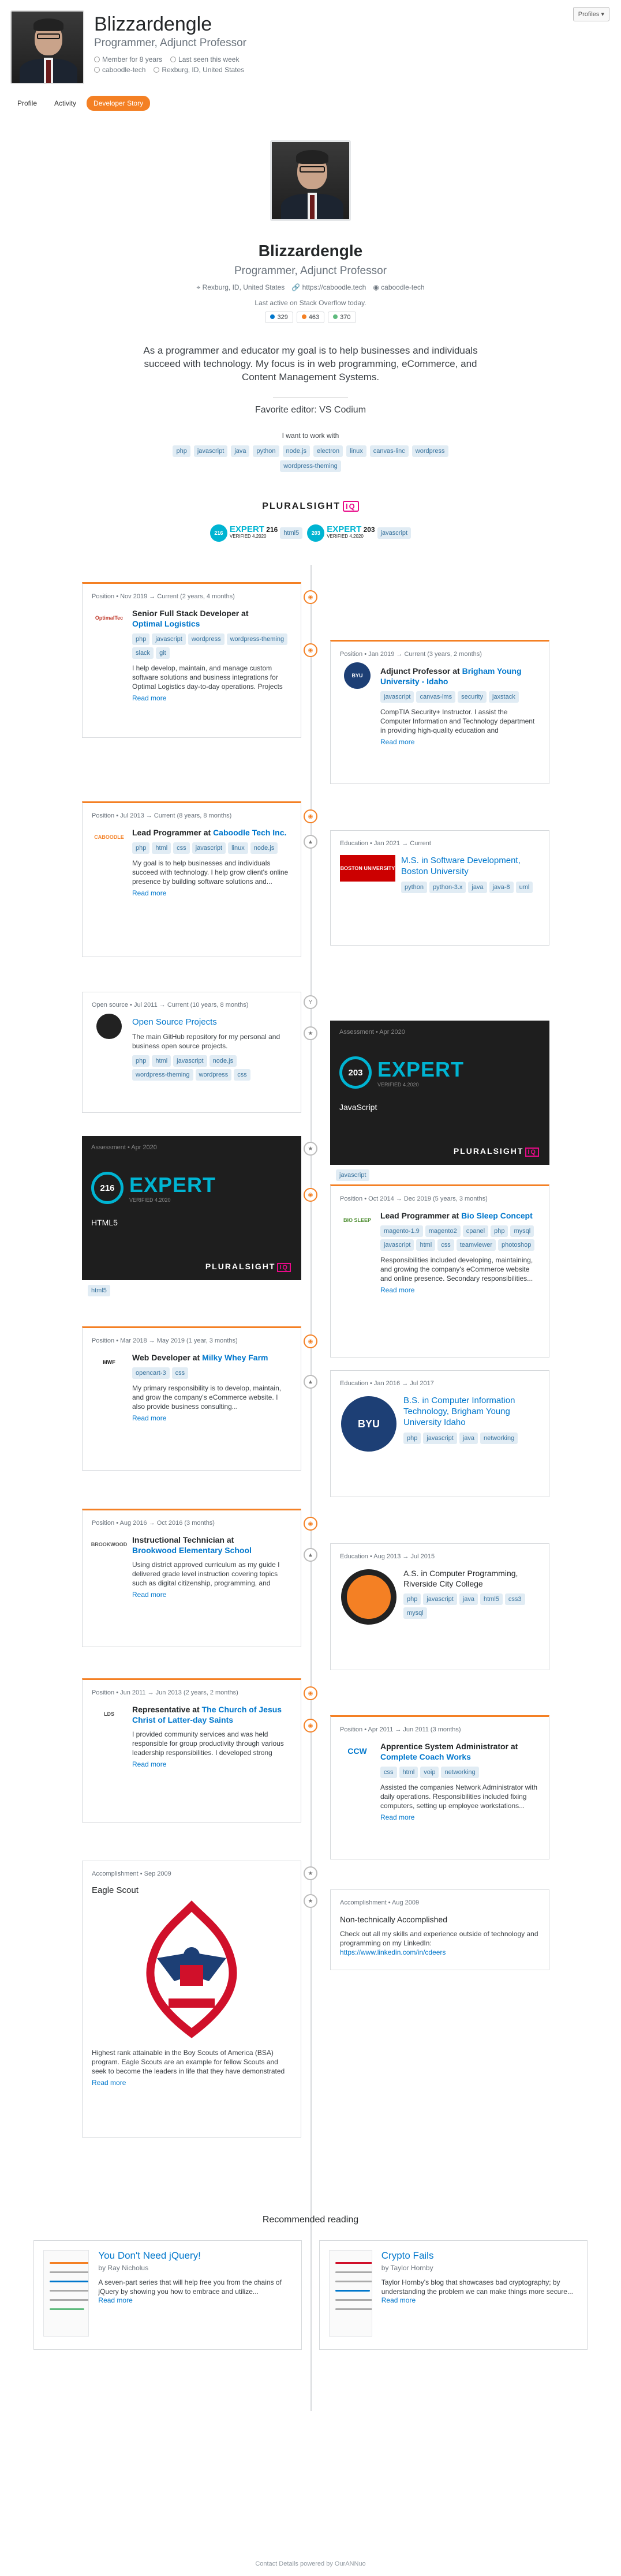 Image resolution: width=621 pixels, height=2576 pixels. What do you see at coordinates (436, 697) in the screenshot?
I see `tag: canvas-lms` at bounding box center [436, 697].